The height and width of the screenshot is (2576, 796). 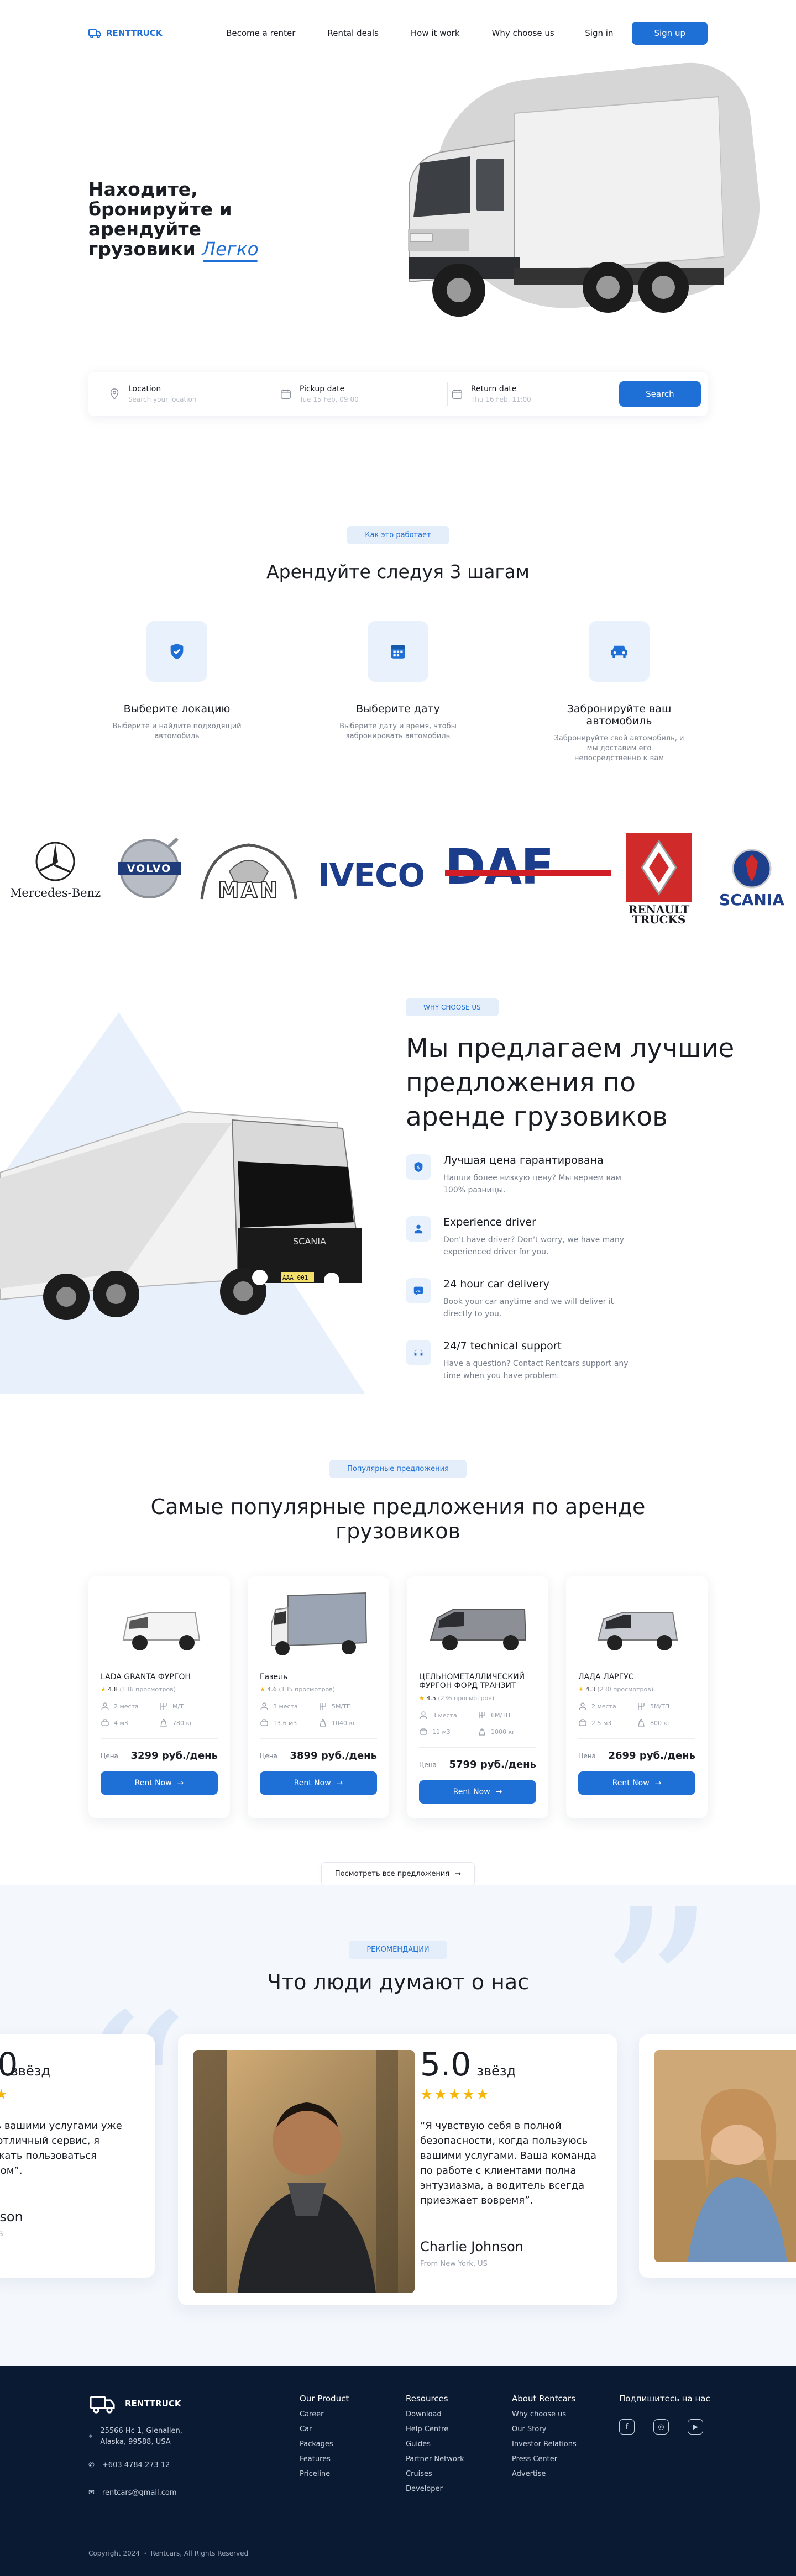 I want to click on location-input: Search your location, so click(x=162, y=399).